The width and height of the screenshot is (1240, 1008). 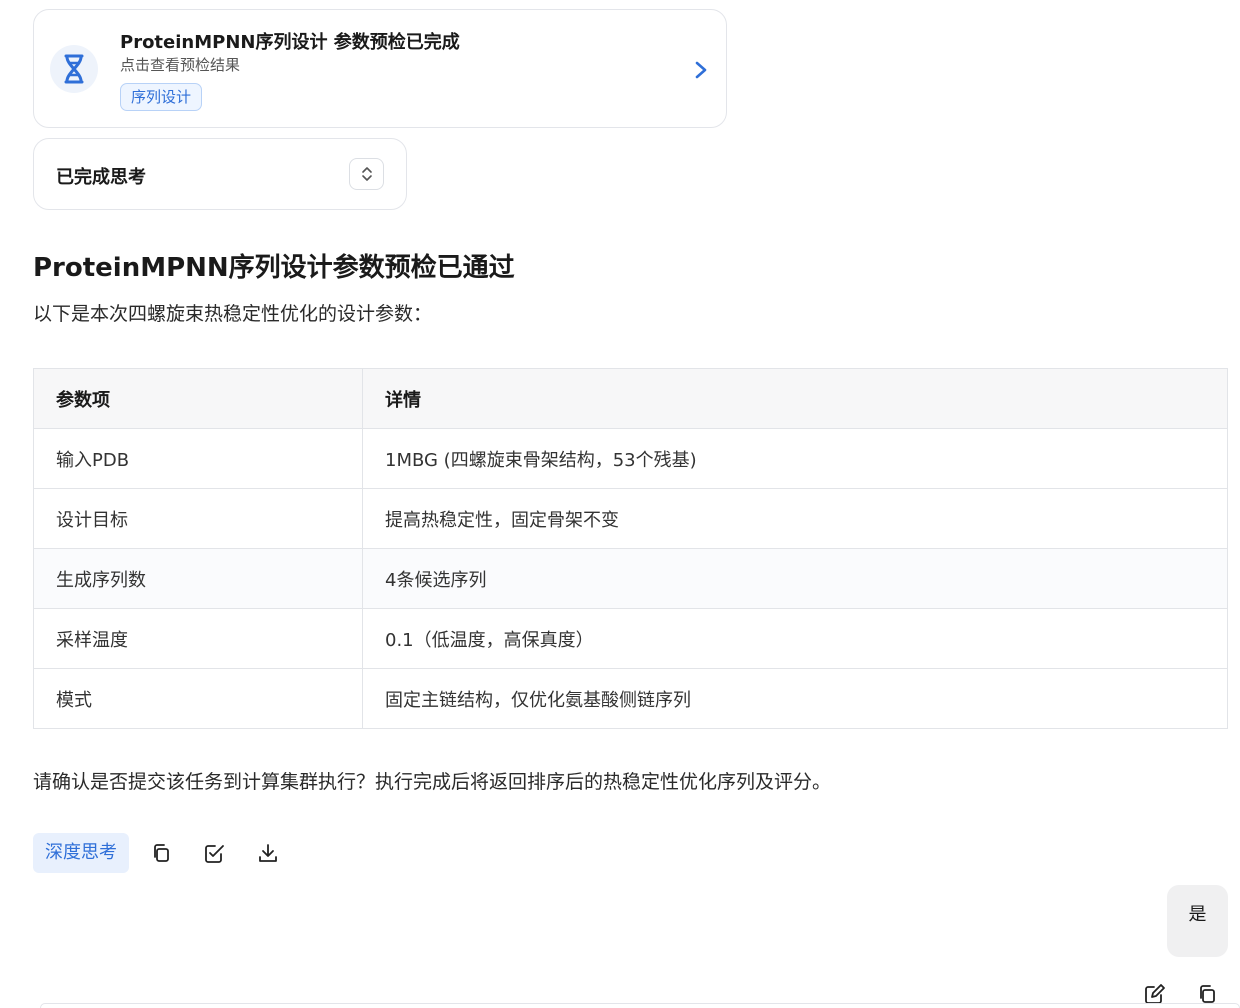 I want to click on table-header-row: 参数项 详情, so click(x=630, y=398).